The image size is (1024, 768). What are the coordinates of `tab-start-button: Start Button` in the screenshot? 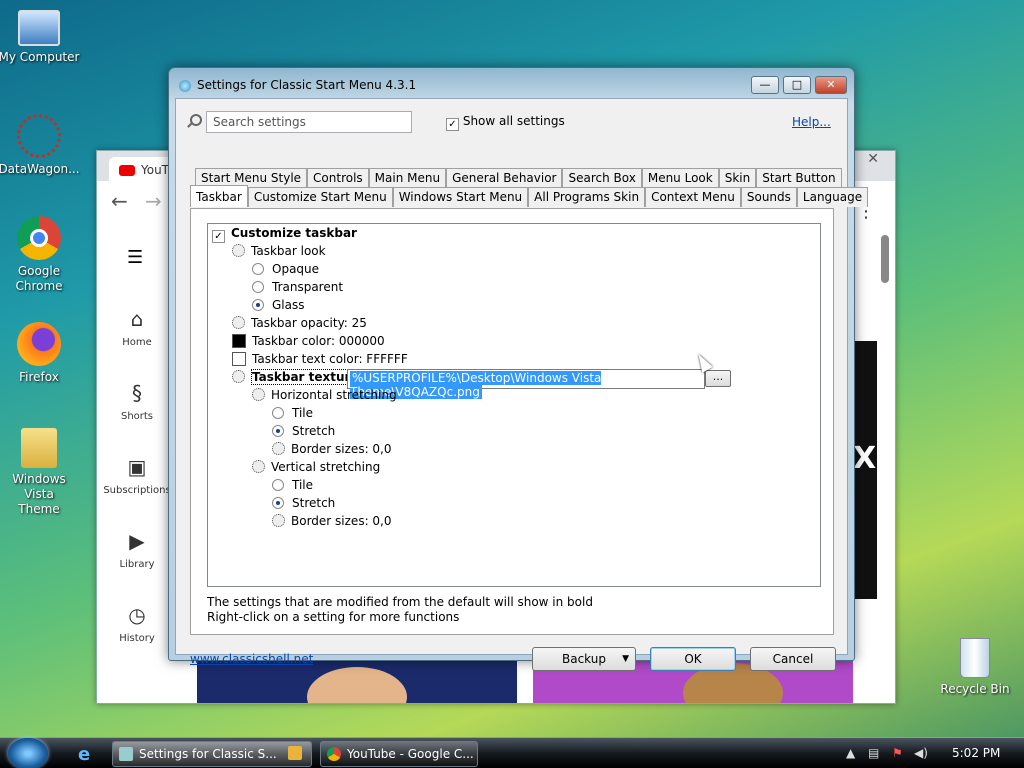 It's located at (799, 178).